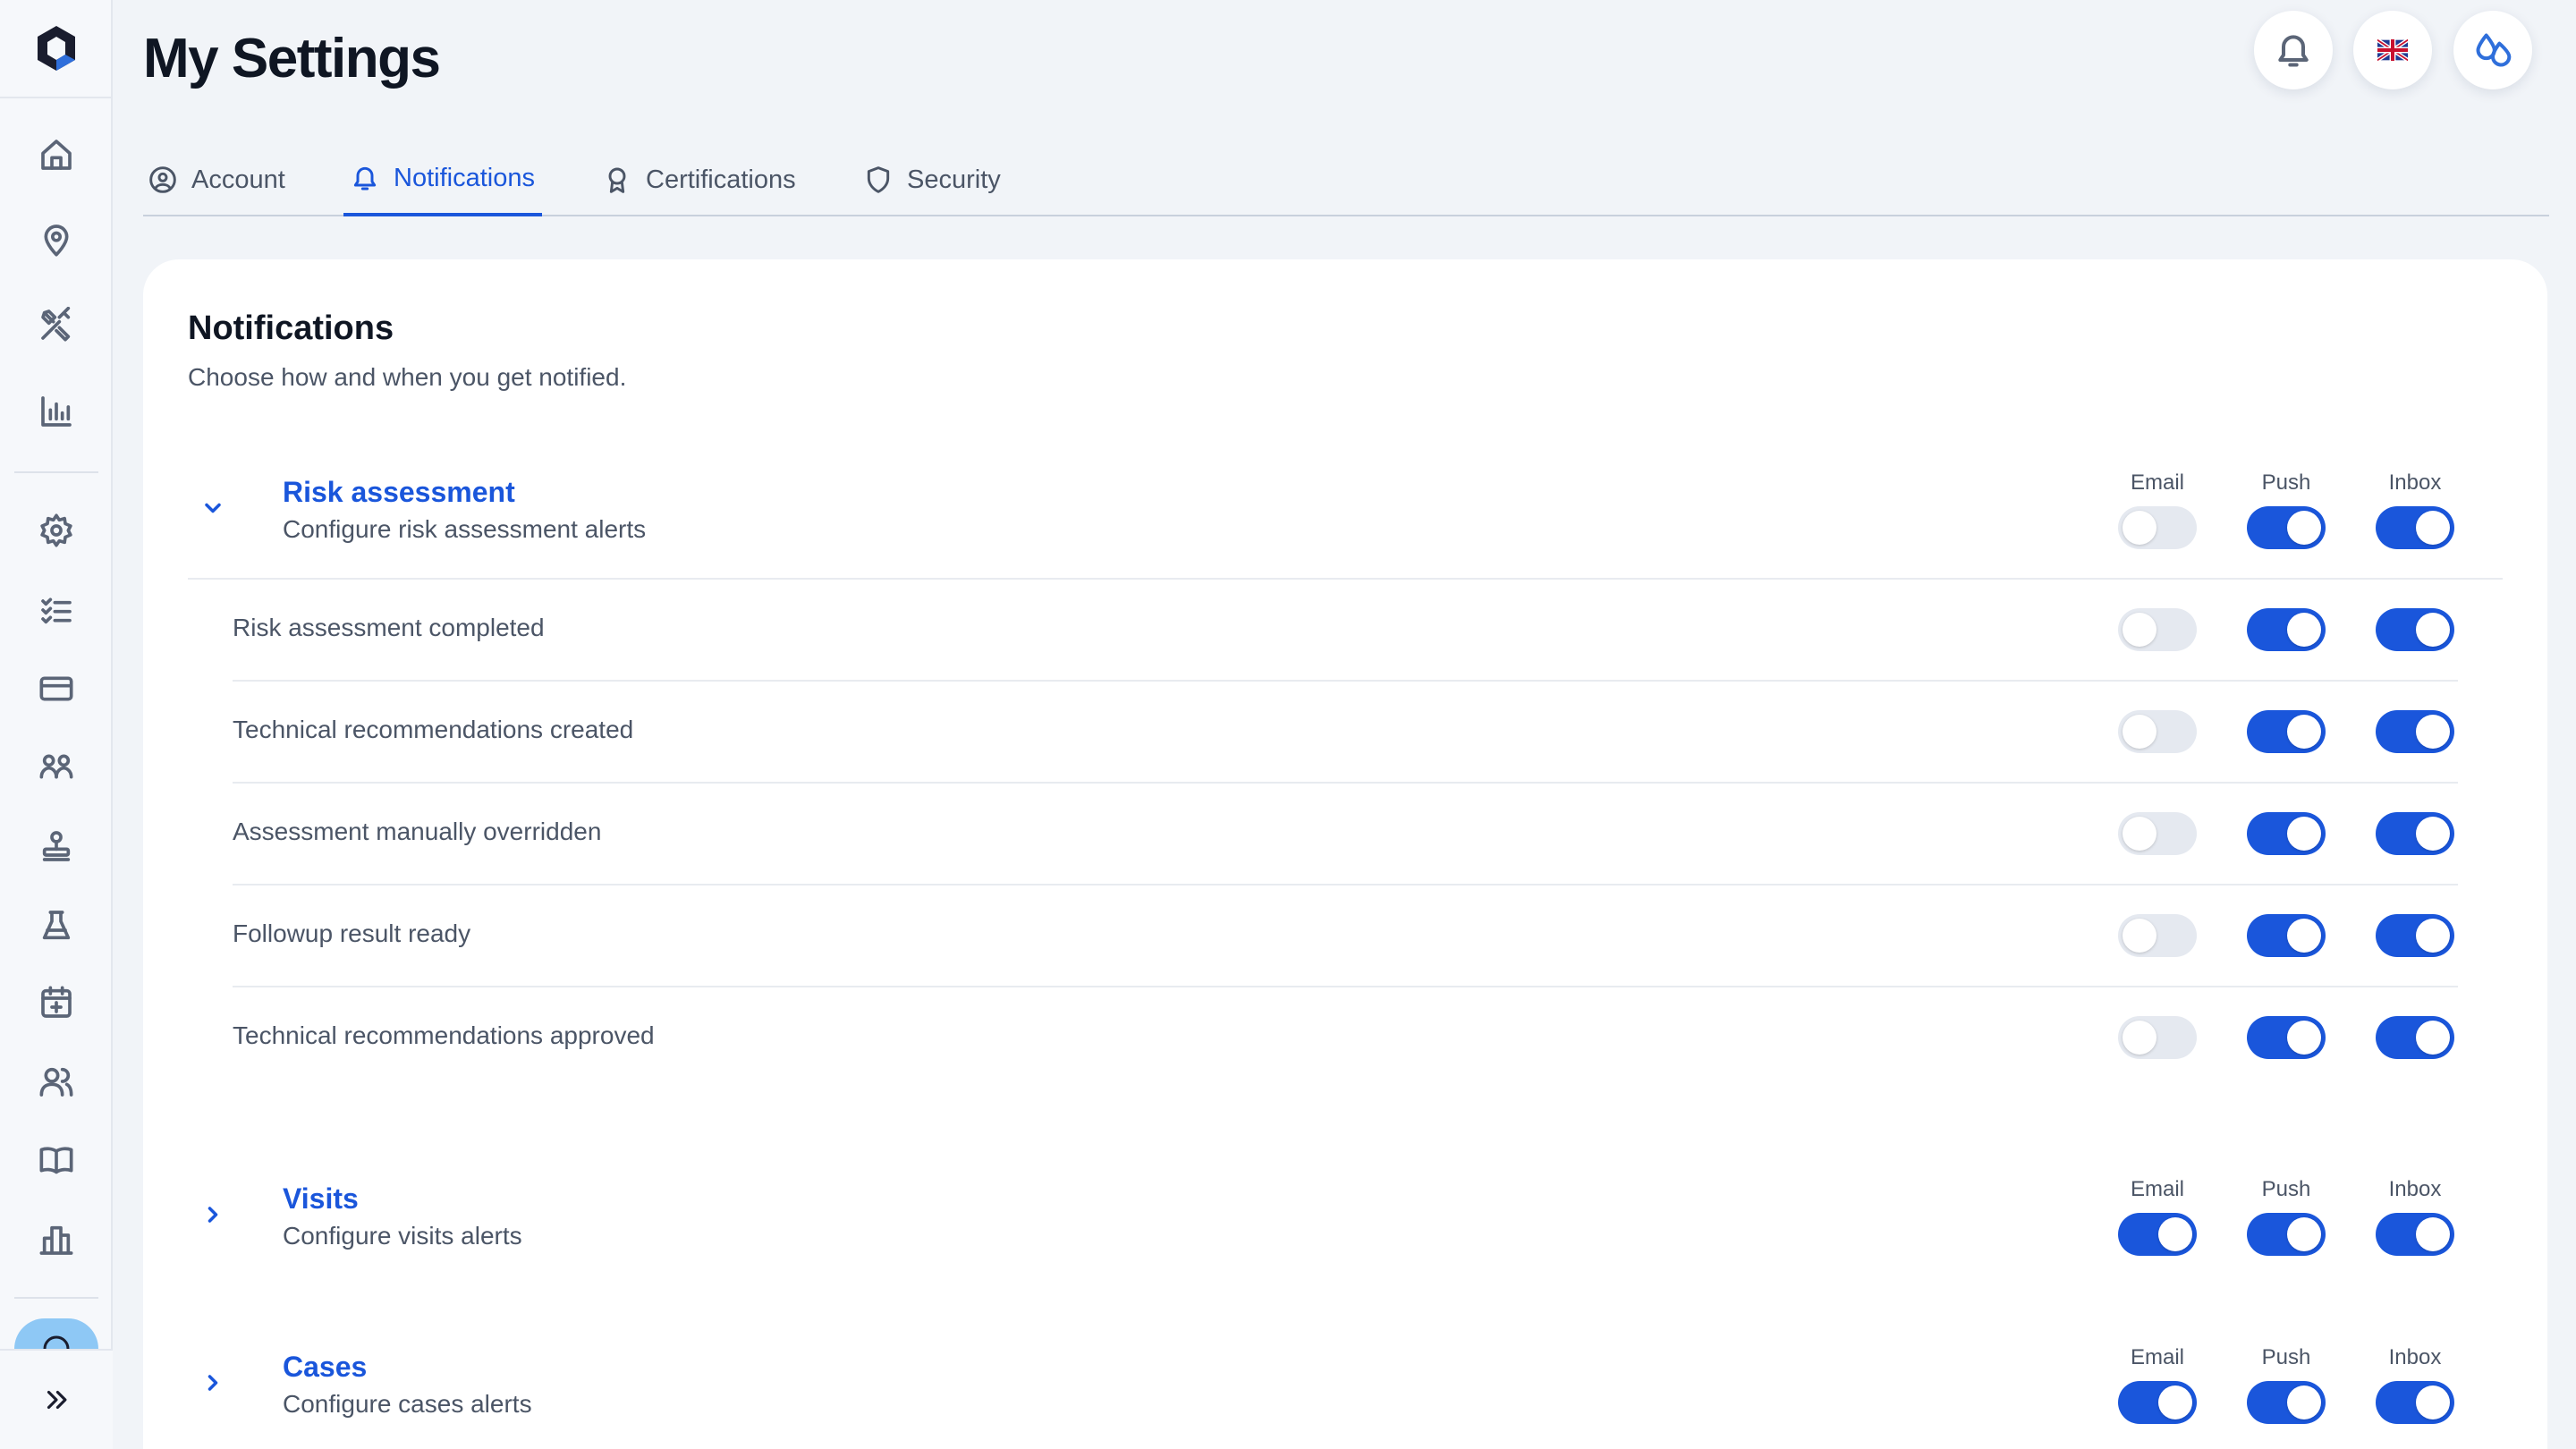 This screenshot has width=2576, height=1449. Describe the element at coordinates (56, 610) in the screenshot. I see `checklist-icon` at that location.